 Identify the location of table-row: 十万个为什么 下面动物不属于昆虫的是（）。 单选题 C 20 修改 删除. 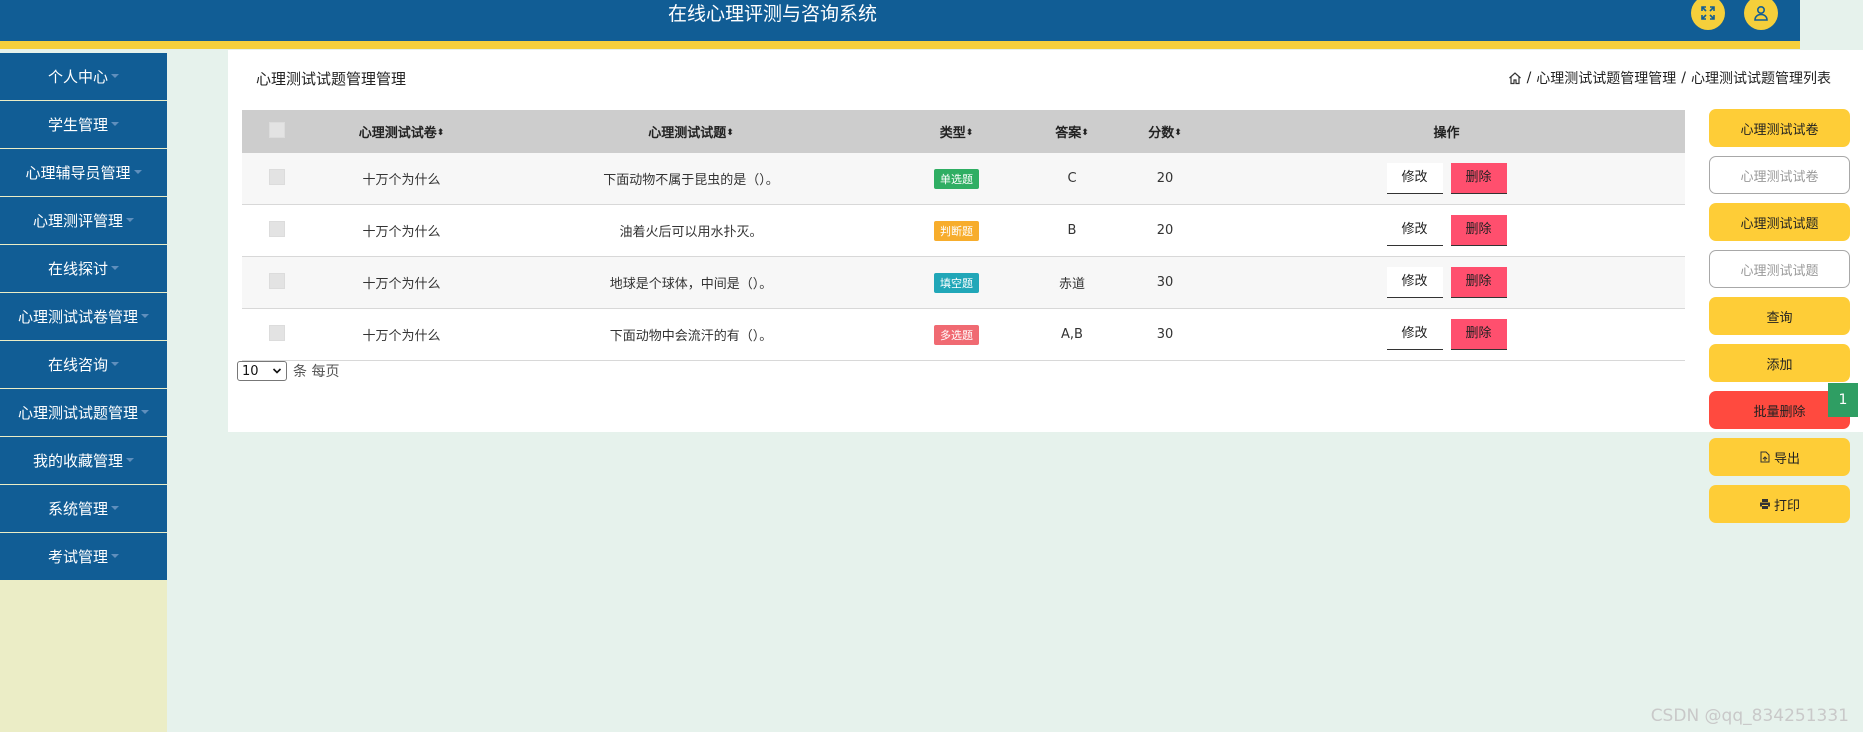
(963, 179).